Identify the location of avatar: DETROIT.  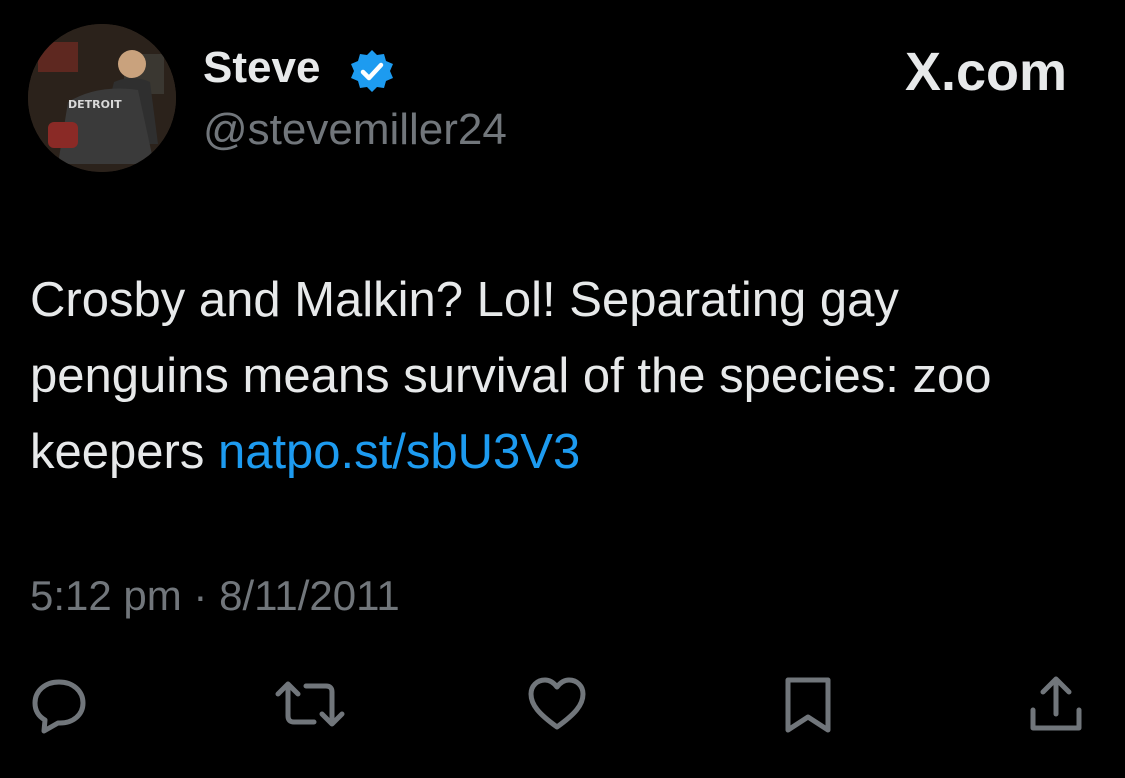
(102, 98).